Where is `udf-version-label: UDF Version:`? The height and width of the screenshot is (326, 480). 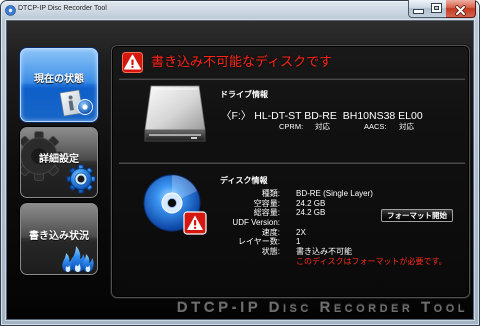 udf-version-label: UDF Version: is located at coordinates (256, 223).